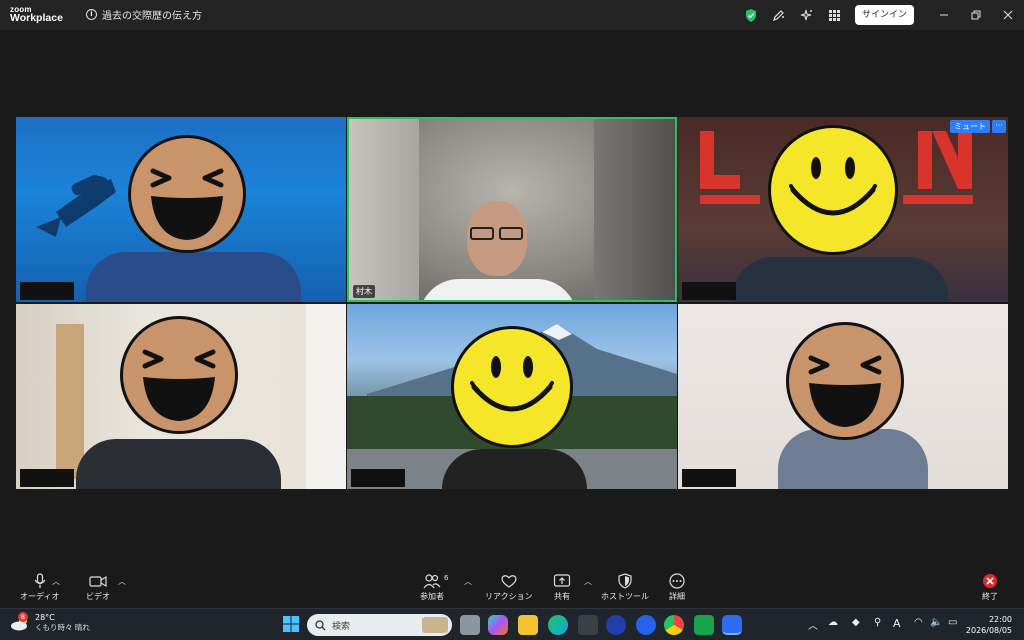 The height and width of the screenshot is (640, 1024). I want to click on onedrive-icon: ☁, so click(833, 622).